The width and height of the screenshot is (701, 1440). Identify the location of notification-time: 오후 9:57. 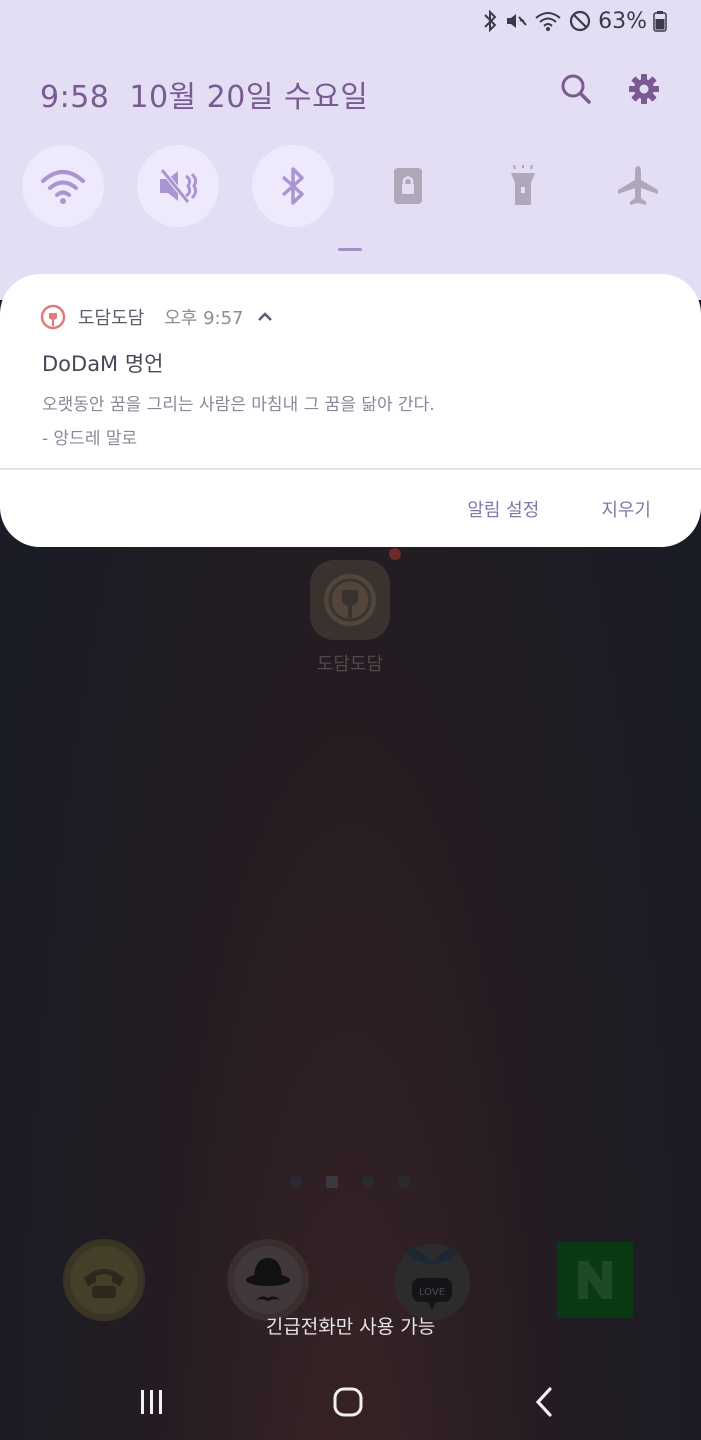
(204, 318).